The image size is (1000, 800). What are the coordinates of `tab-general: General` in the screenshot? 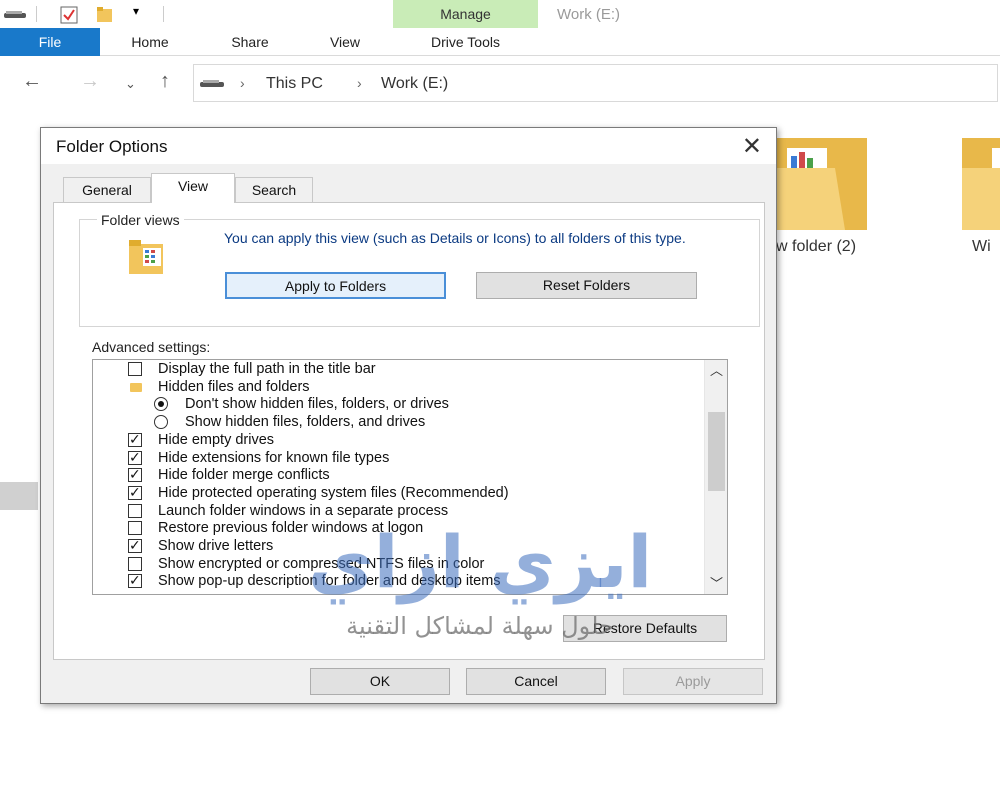 It's located at (107, 189).